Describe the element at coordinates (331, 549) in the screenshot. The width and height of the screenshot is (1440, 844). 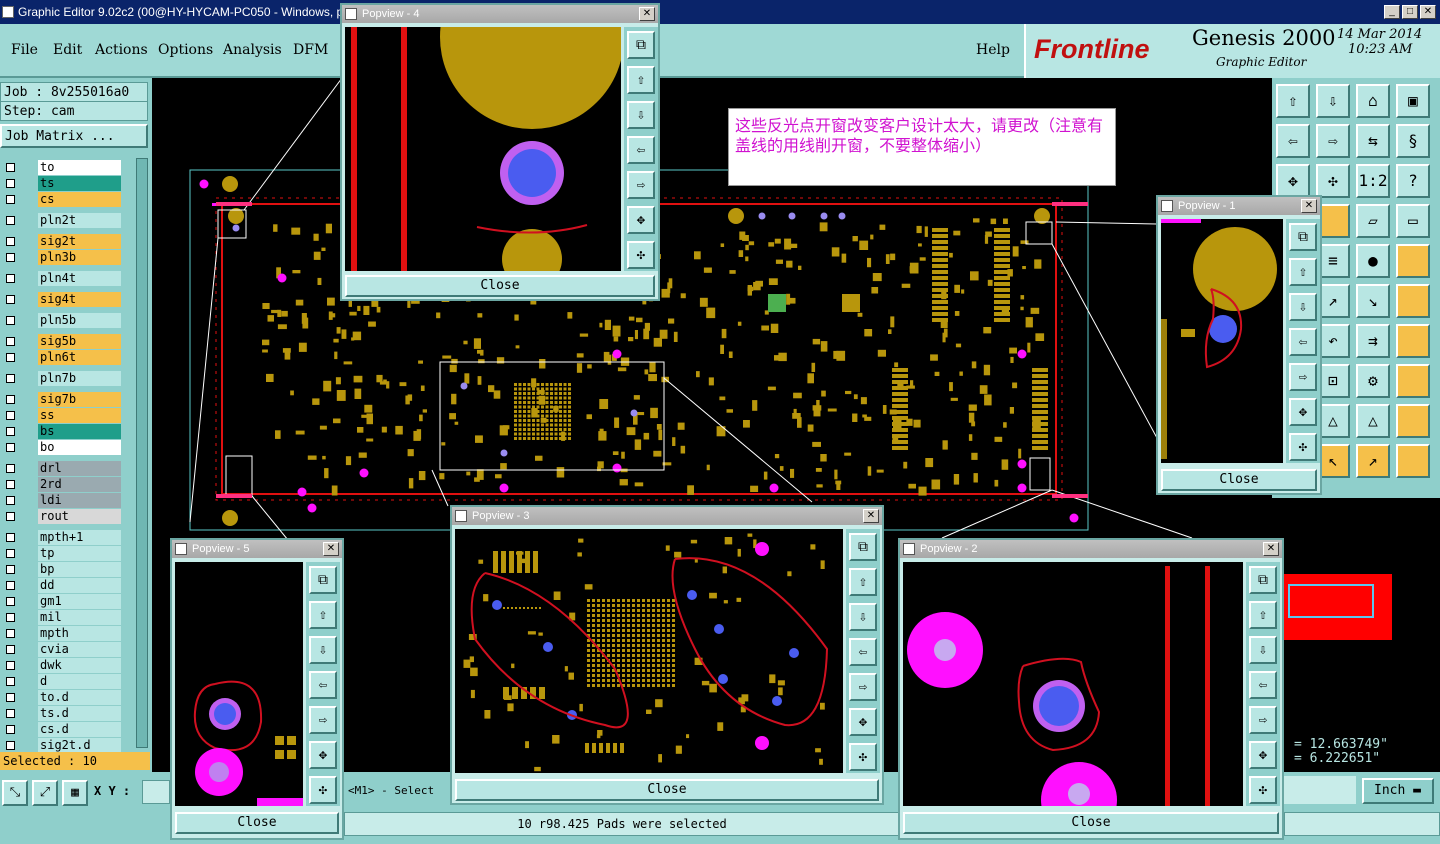
I see `popview-5-close-x: ✕` at that location.